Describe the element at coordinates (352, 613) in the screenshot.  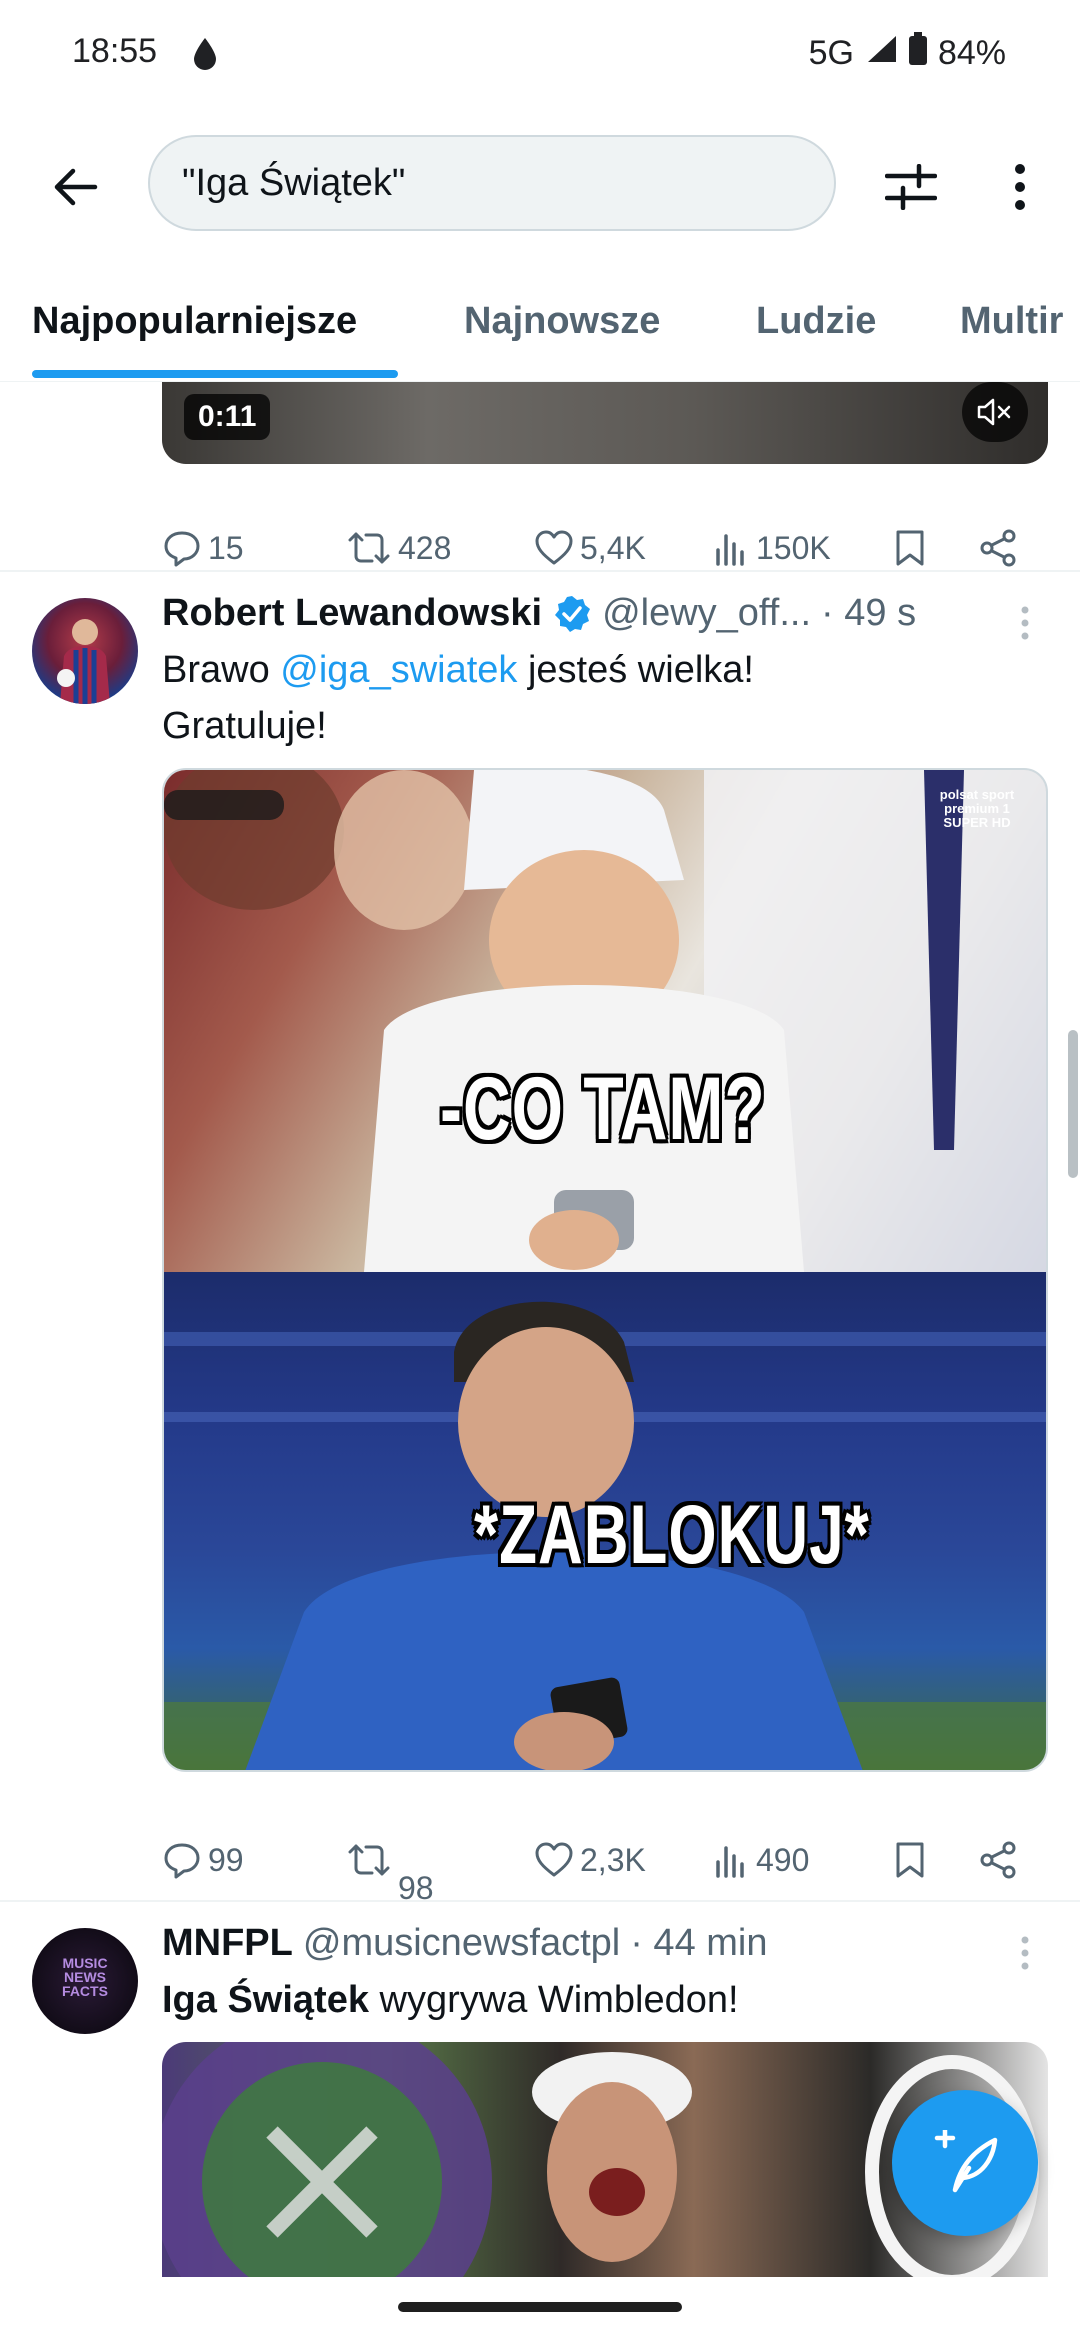
I see `author-name: Robert Lewandowski` at that location.